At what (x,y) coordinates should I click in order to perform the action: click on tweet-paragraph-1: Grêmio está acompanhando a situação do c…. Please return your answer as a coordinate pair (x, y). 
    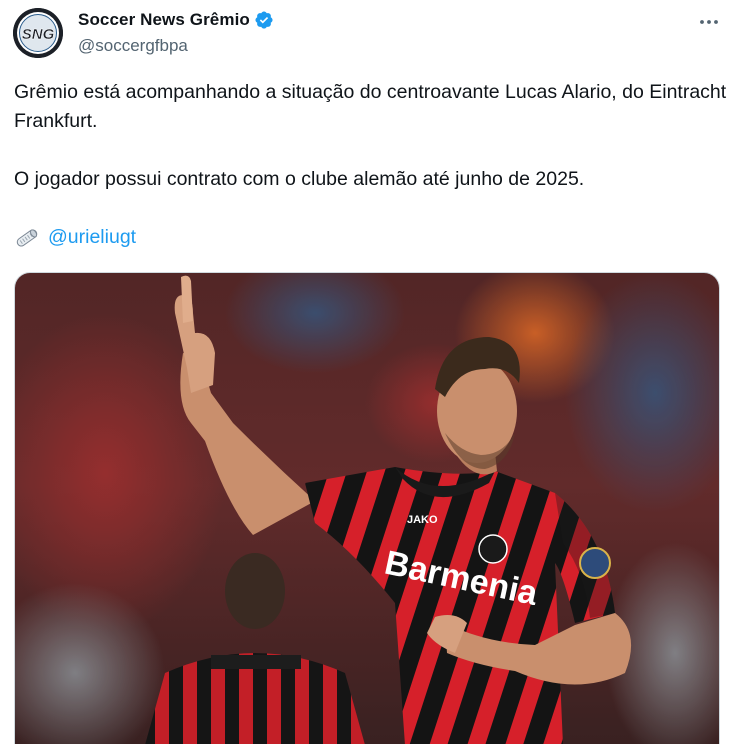
    Looking at the image, I should click on (370, 106).